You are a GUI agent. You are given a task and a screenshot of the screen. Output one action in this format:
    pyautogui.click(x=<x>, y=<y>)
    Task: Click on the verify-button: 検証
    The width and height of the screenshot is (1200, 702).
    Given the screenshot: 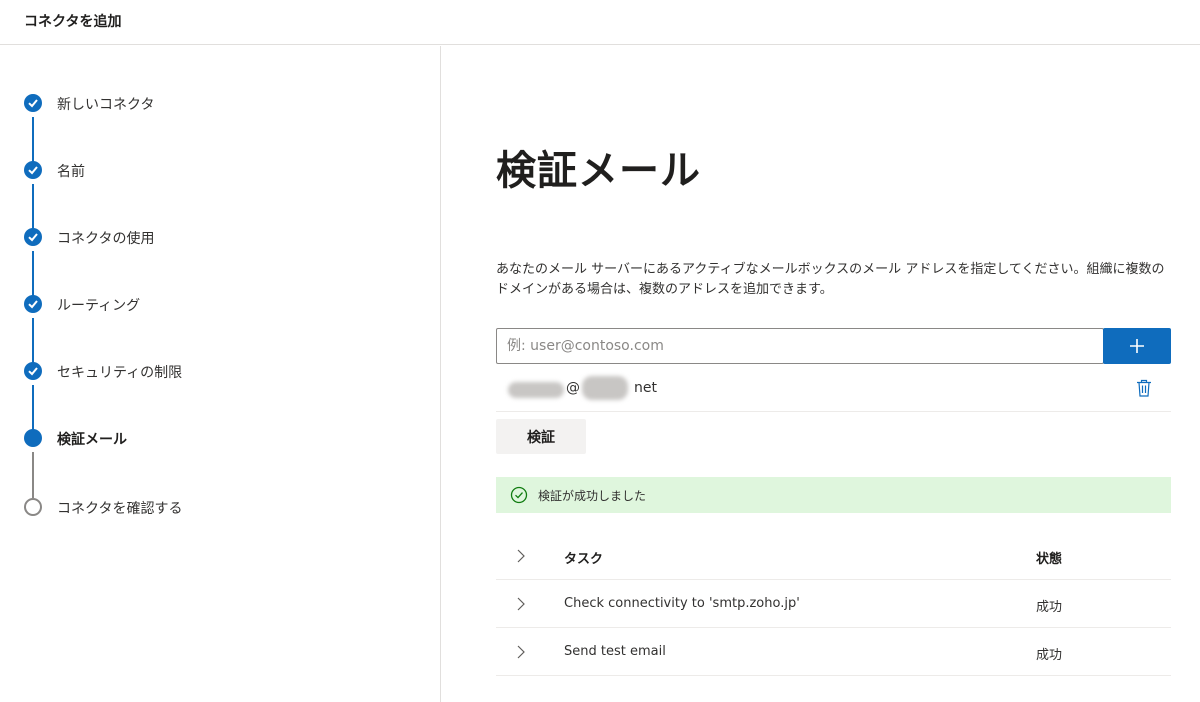 What is the action you would take?
    pyautogui.click(x=541, y=436)
    